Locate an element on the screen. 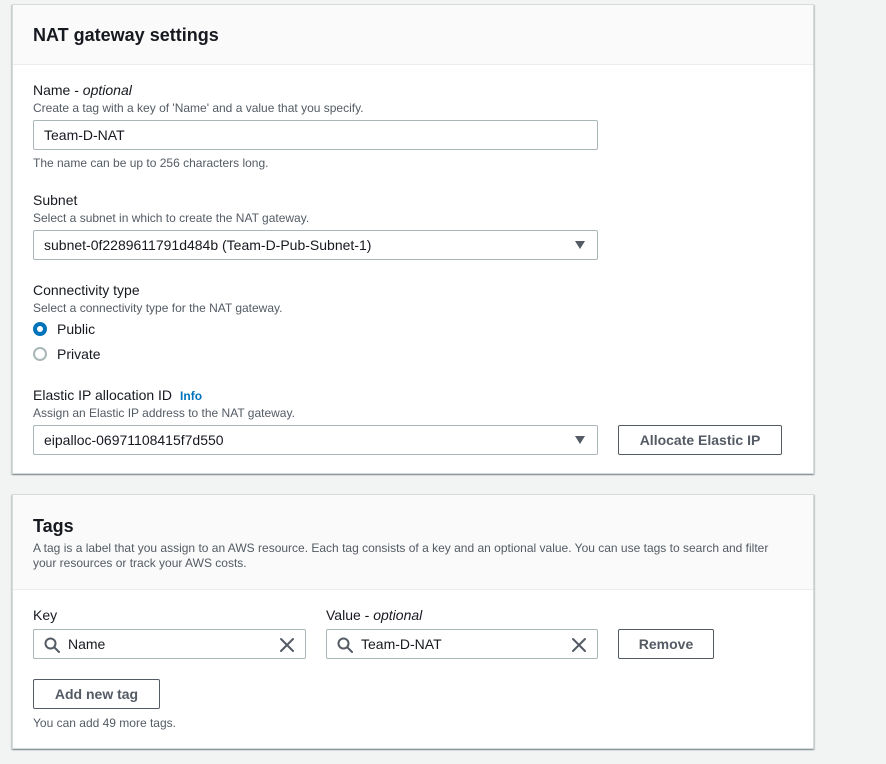  tags-remaining: You can add 49 more tags. is located at coordinates (104, 723).